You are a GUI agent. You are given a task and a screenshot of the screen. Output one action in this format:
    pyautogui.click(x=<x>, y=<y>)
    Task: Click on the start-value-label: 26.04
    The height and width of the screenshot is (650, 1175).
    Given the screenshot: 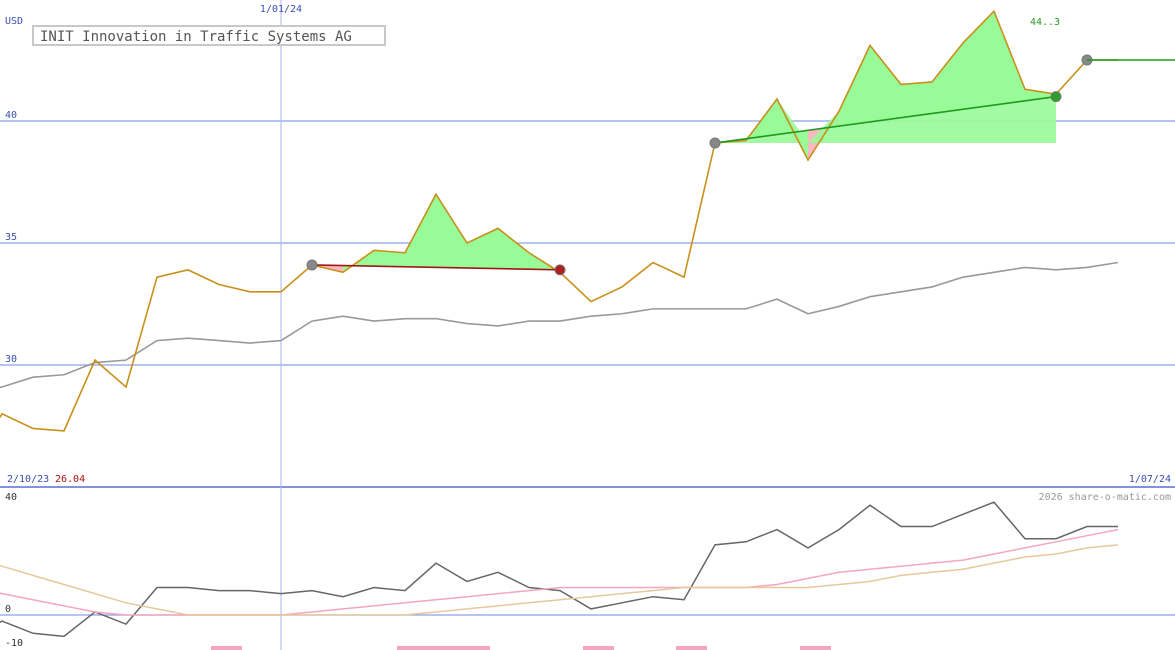 What is the action you would take?
    pyautogui.click(x=70, y=479)
    